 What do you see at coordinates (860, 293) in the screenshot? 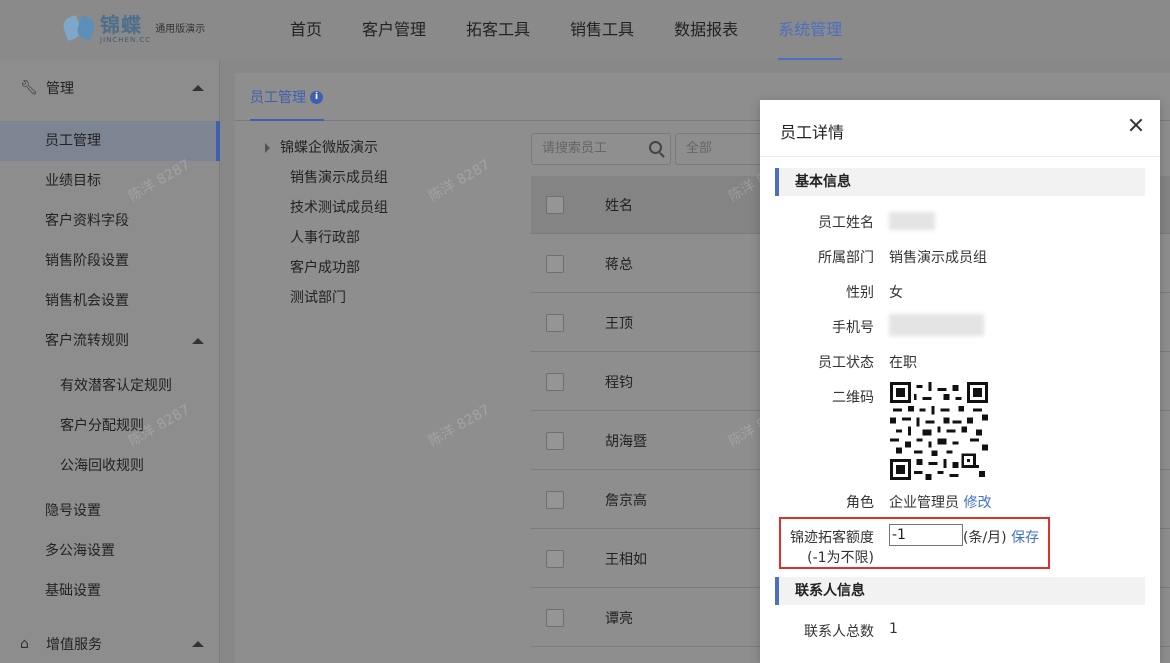
I see `label-gender: 性别` at bounding box center [860, 293].